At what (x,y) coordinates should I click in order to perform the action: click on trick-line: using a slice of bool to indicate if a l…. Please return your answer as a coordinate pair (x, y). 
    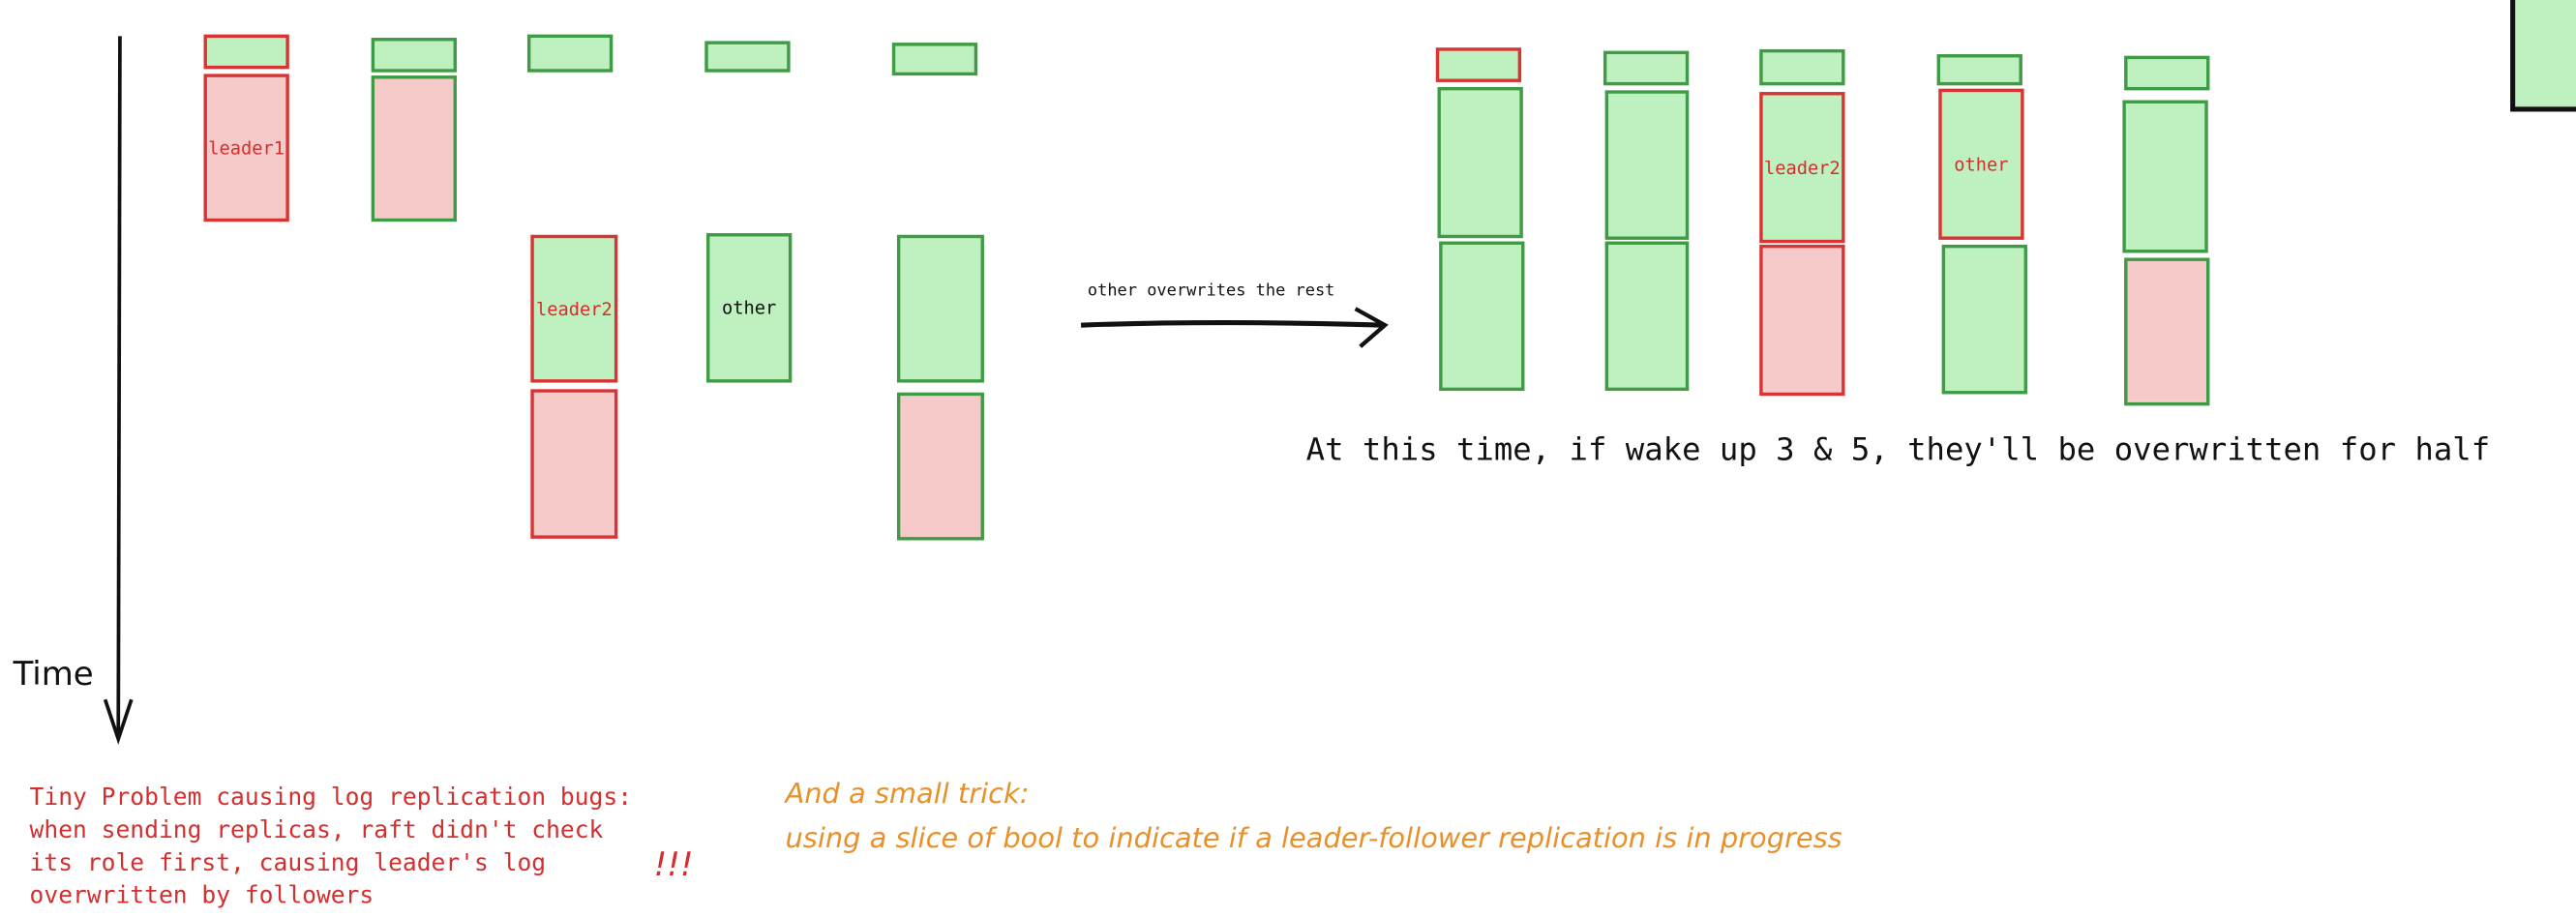
    Looking at the image, I should click on (1313, 839).